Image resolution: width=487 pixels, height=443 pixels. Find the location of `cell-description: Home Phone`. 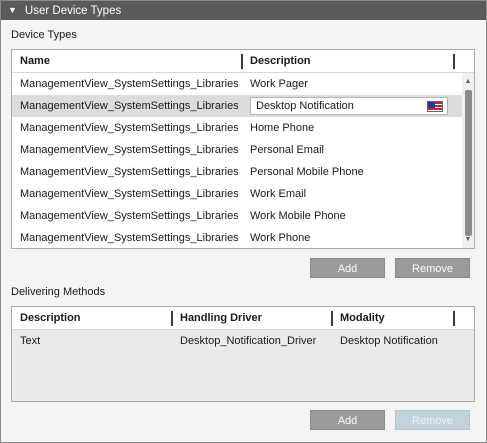

cell-description: Home Phone is located at coordinates (282, 128).